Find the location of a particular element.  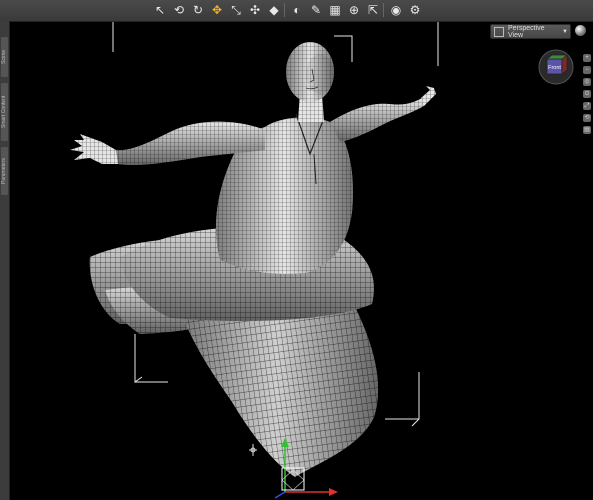

geometry-editor-icon: ◆ is located at coordinates (274, 10).